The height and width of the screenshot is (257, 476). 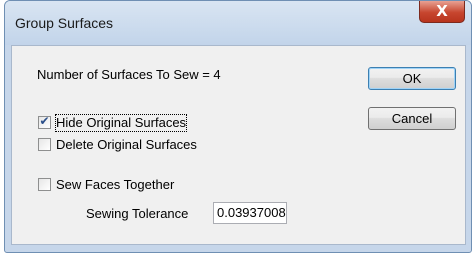 I want to click on sew-faces-together-checkbox, so click(x=44, y=184).